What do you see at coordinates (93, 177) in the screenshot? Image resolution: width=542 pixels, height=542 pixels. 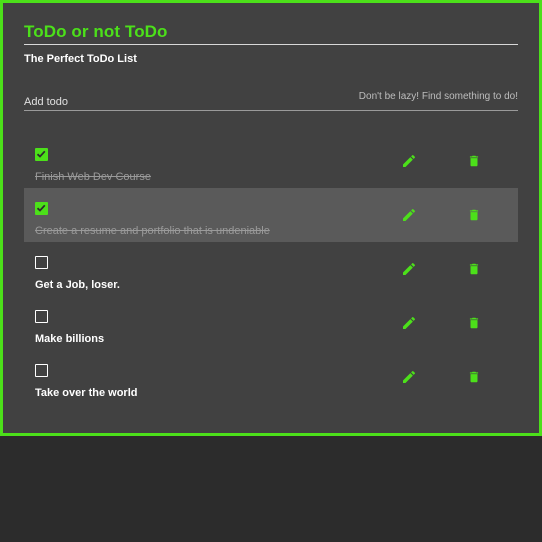 I see `todo-text: Finish Web Dev Course` at bounding box center [93, 177].